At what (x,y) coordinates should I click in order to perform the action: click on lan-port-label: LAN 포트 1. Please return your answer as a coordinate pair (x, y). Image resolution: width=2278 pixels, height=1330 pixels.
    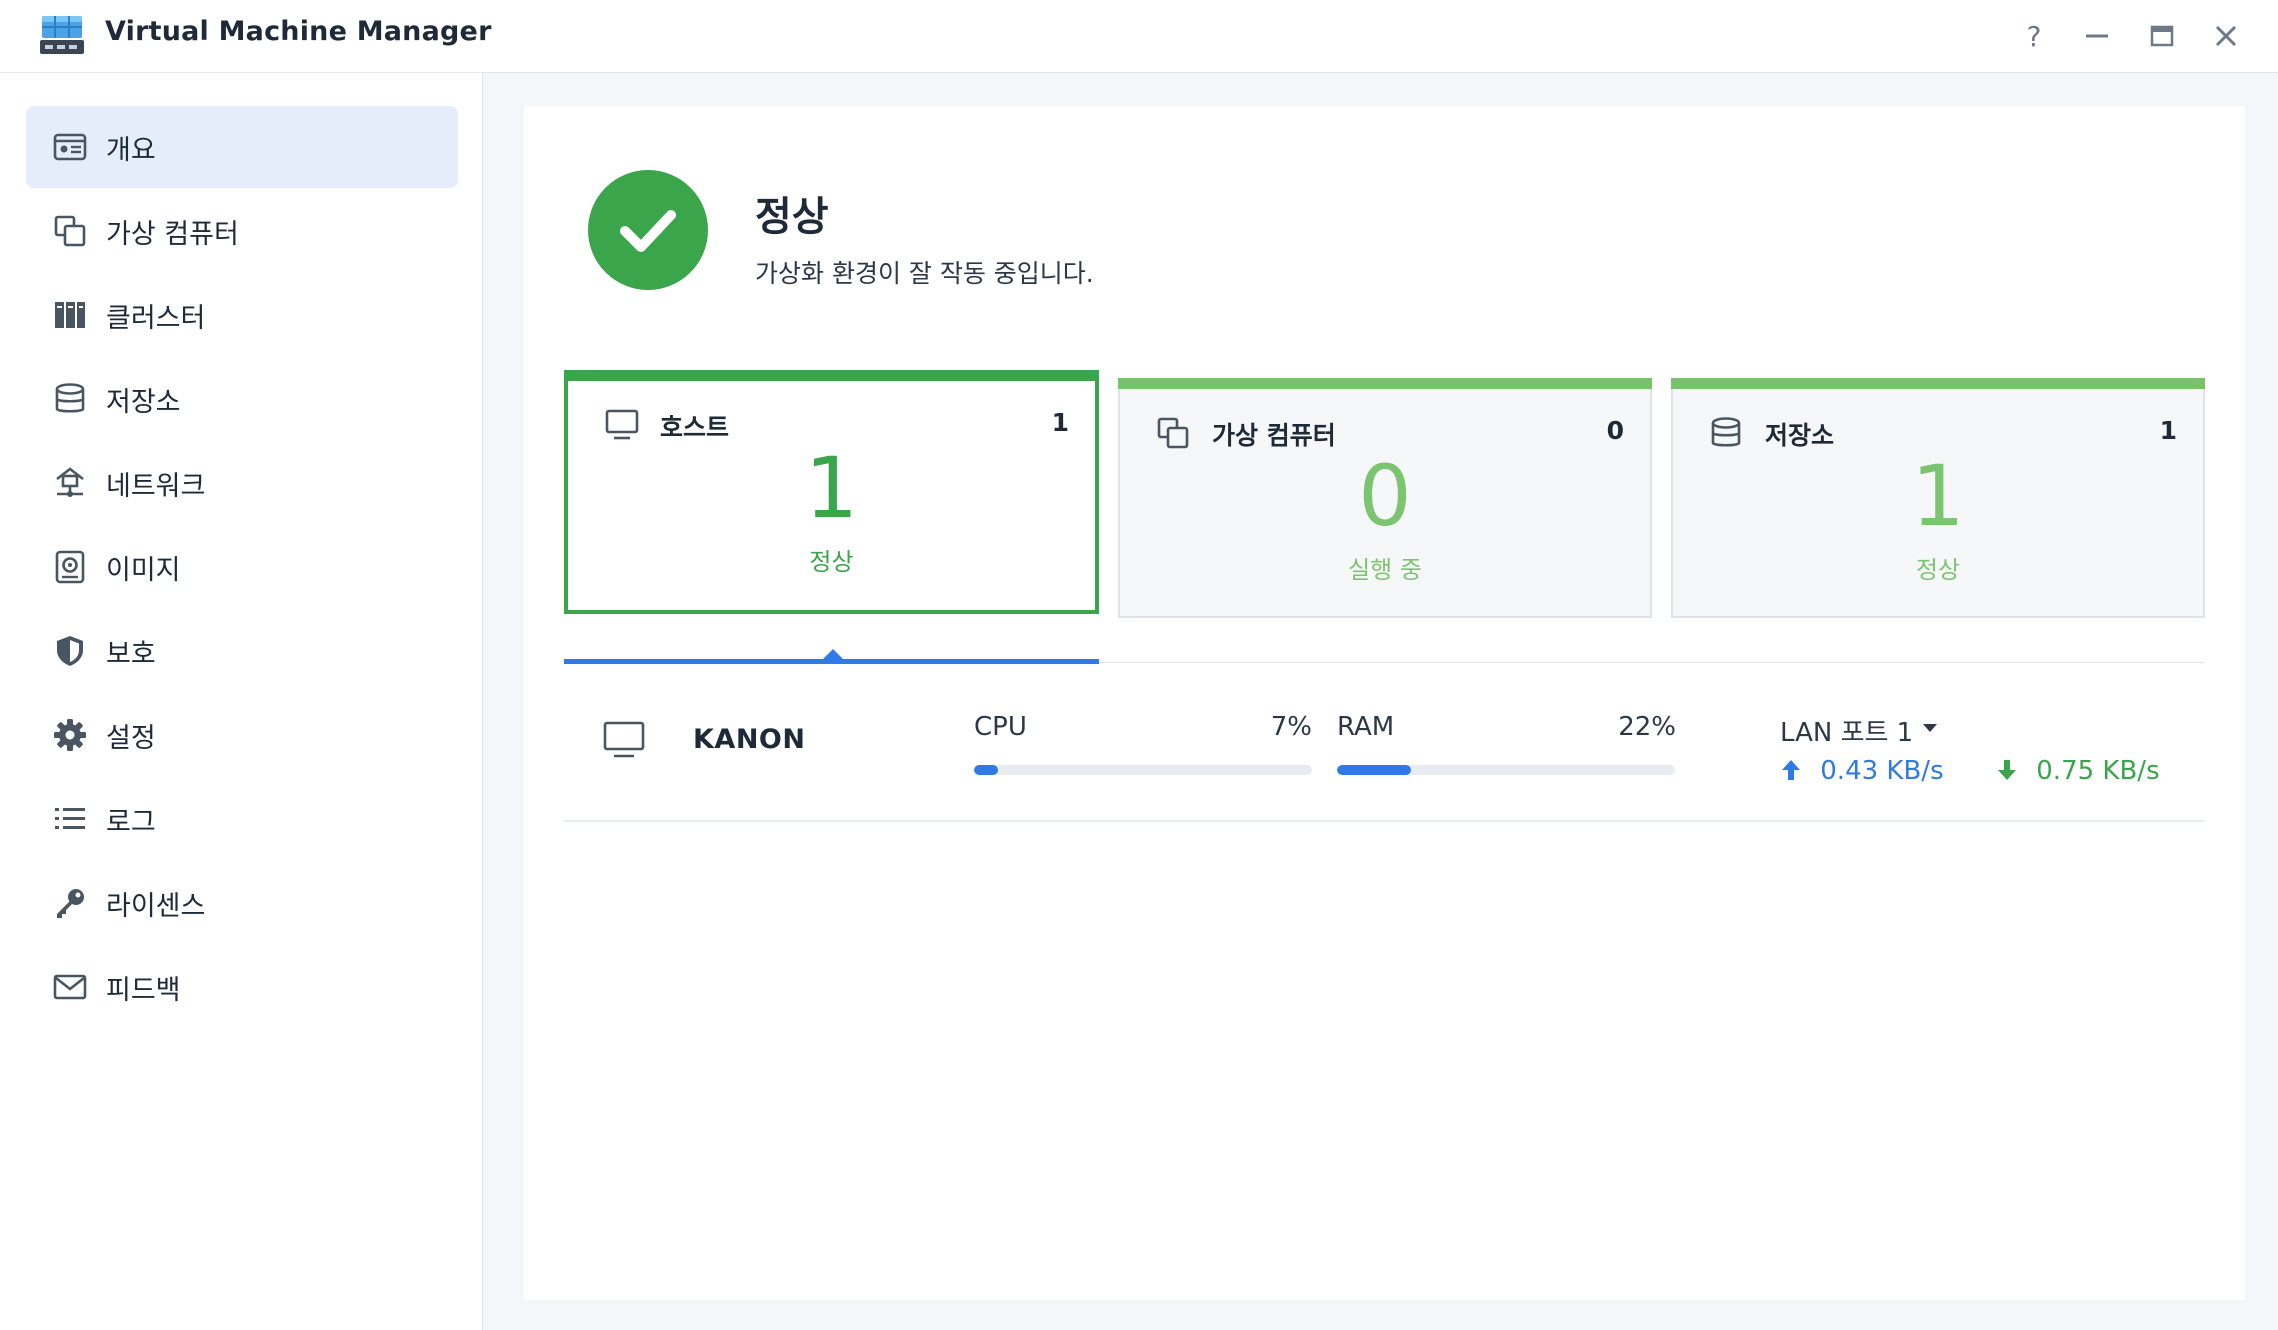
    Looking at the image, I should click on (1847, 733).